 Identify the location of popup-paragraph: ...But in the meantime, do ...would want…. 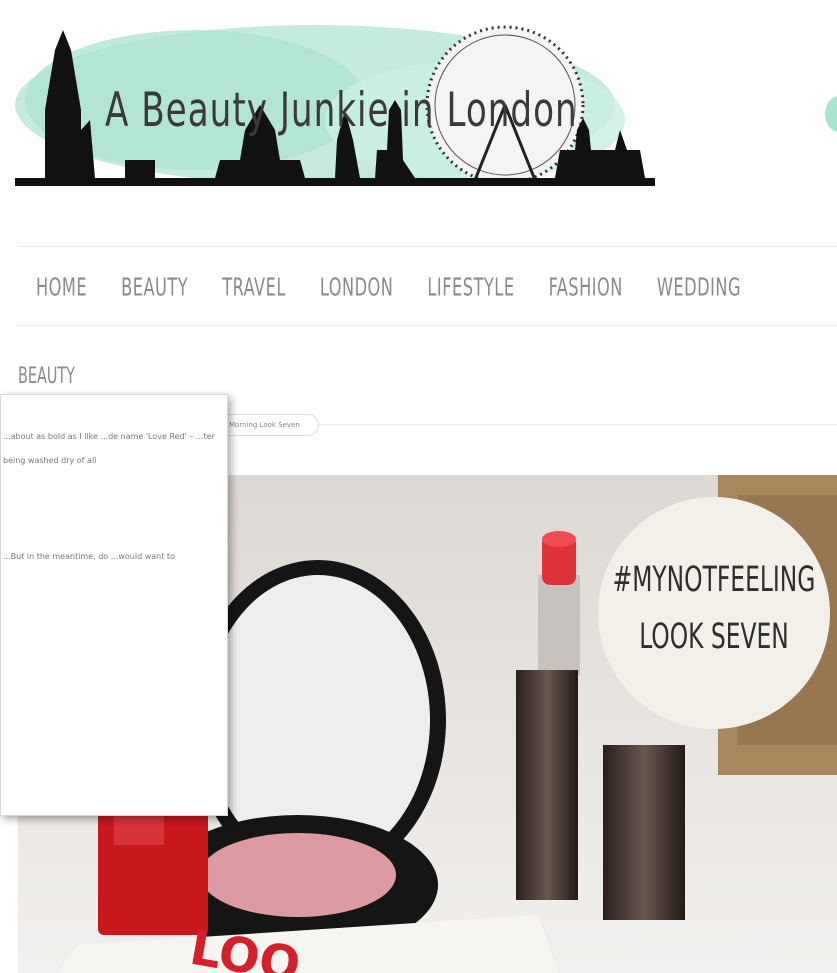
(89, 556).